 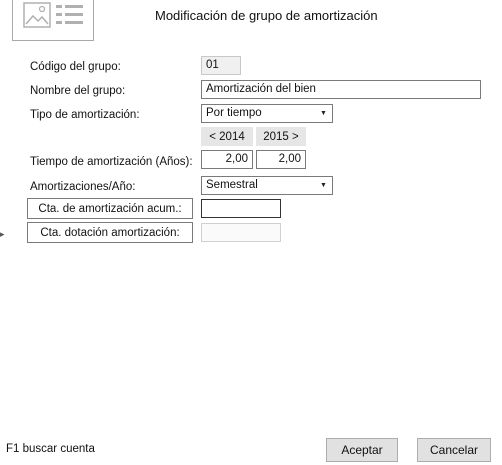 What do you see at coordinates (241, 232) in the screenshot?
I see `cta-dotacion-input` at bounding box center [241, 232].